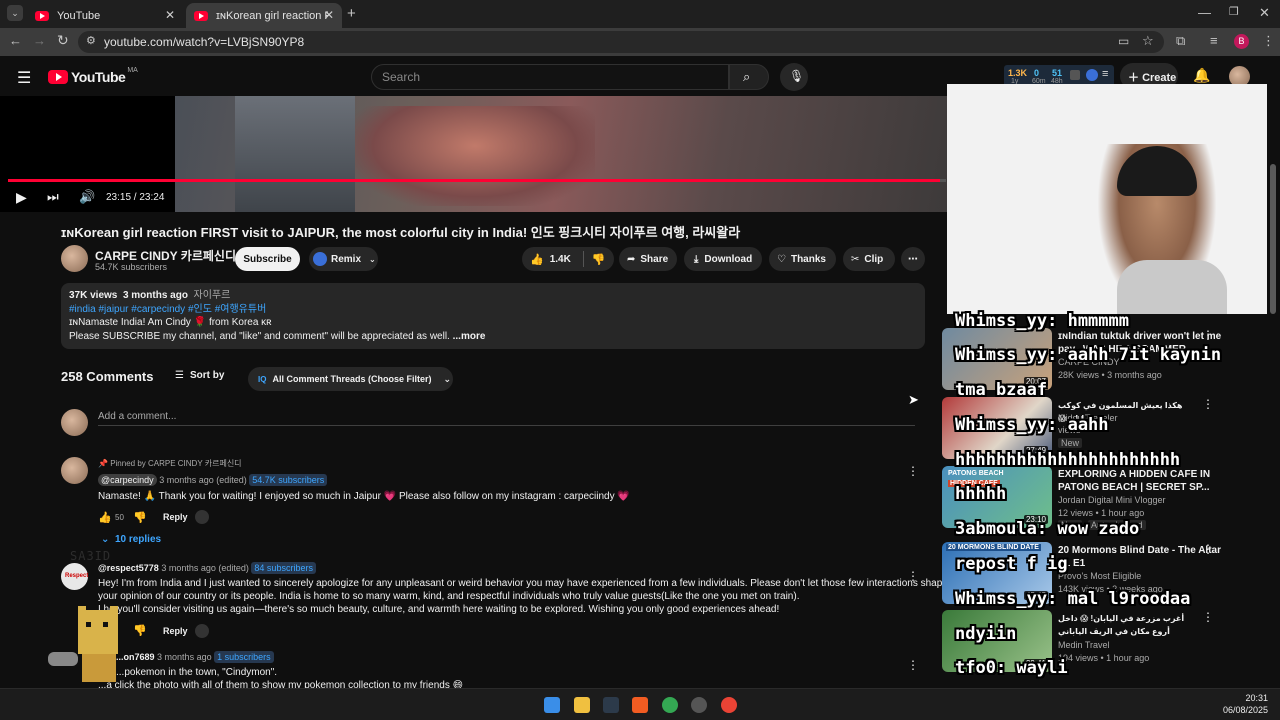 The width and height of the screenshot is (1280, 720). Describe the element at coordinates (1234, 11) in the screenshot. I see `restore-icon: ❐` at that location.